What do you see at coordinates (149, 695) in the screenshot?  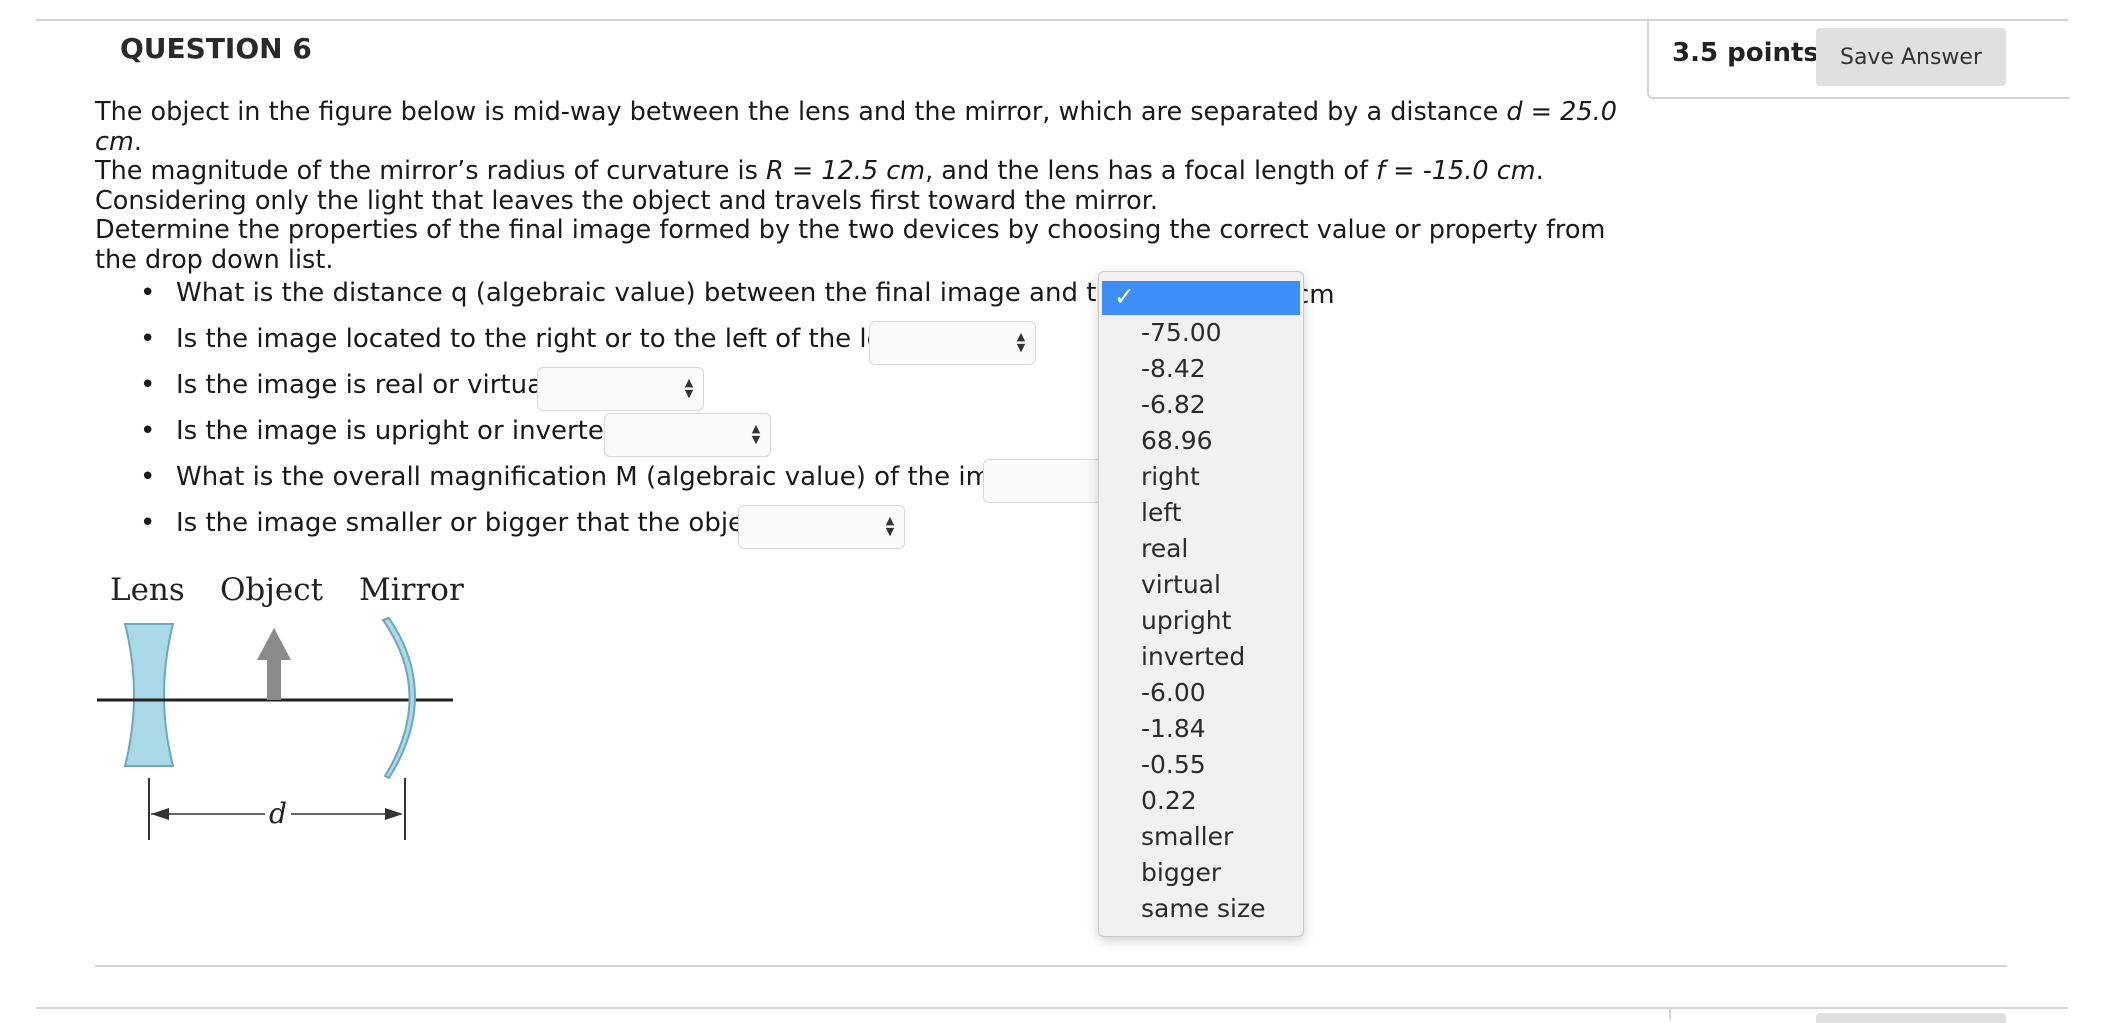 I see `concave-lens-shape` at bounding box center [149, 695].